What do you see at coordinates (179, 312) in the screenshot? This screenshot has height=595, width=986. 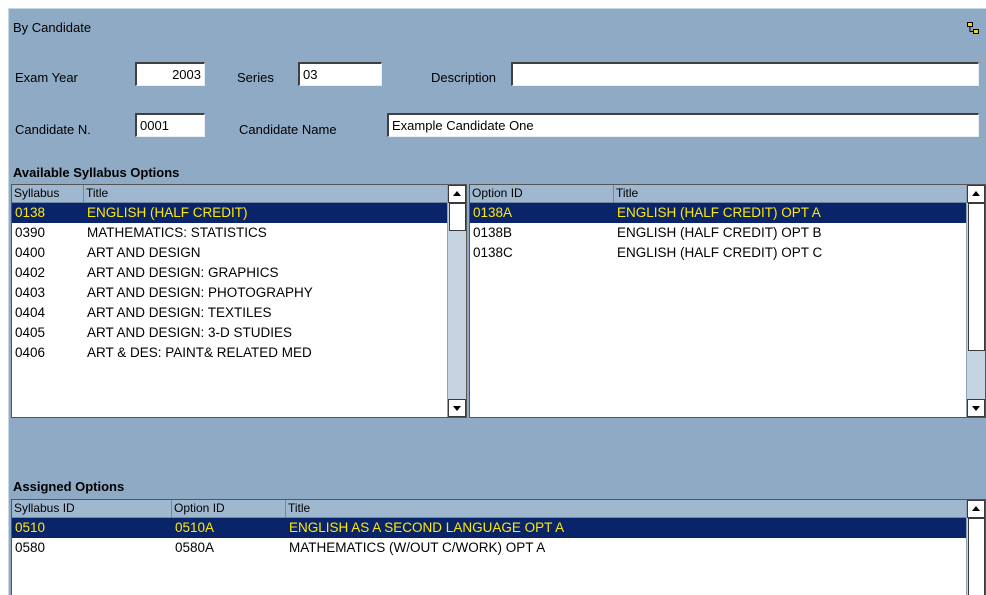 I see `syllabus-title-cell: ART AND DESIGN: TEXTILES` at bounding box center [179, 312].